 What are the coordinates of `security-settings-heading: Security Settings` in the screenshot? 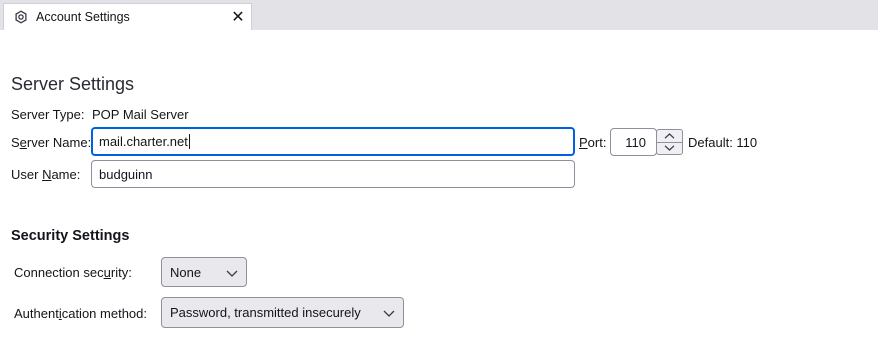 It's located at (70, 236).